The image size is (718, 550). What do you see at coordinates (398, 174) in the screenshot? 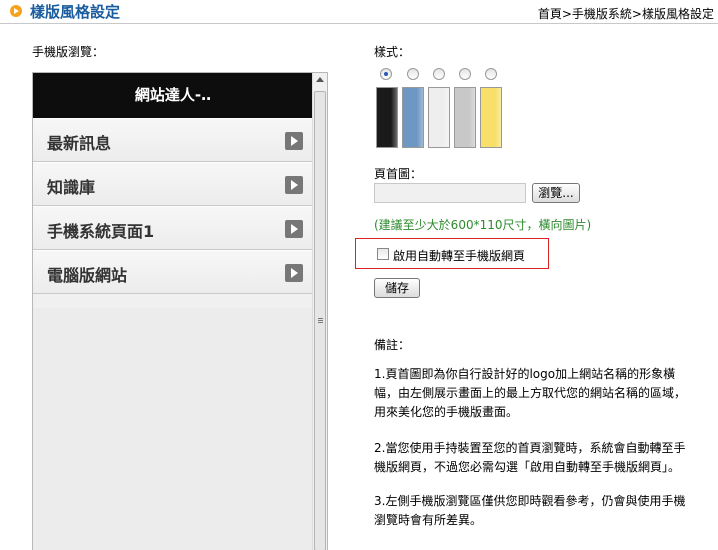
I see `banner-image-label: 頁首圖：` at bounding box center [398, 174].